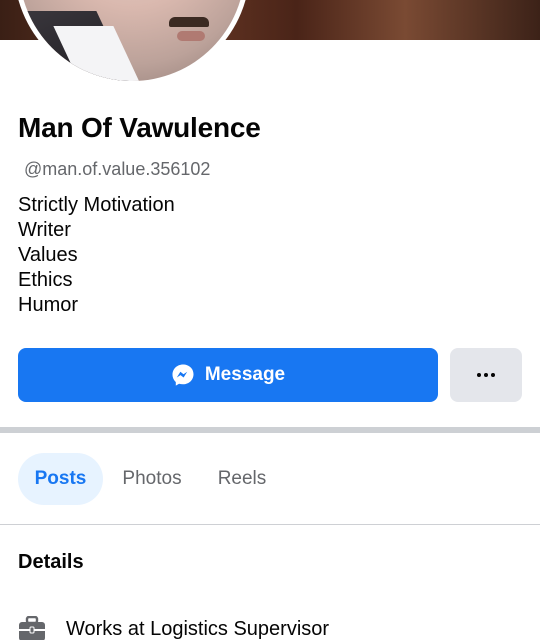  I want to click on bio-line: Values, so click(48, 255).